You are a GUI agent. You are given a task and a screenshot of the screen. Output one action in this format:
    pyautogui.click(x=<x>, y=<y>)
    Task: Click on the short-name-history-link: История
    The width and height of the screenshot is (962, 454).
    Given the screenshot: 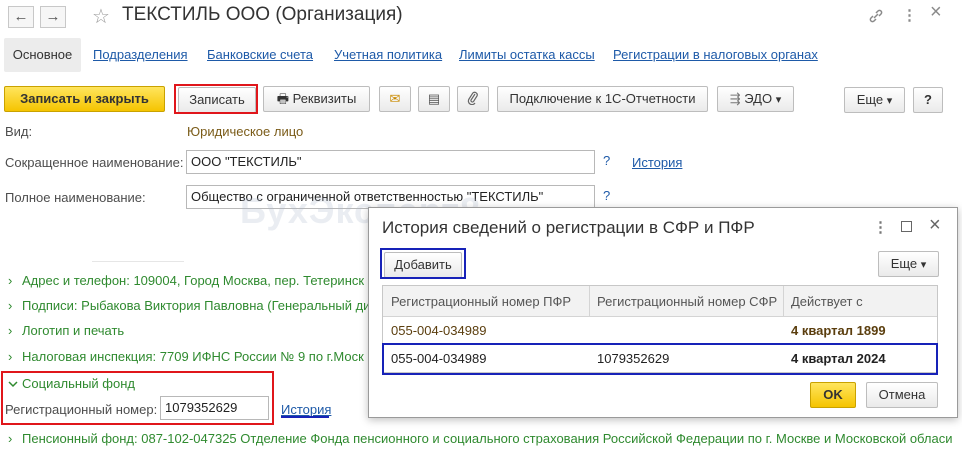 What is the action you would take?
    pyautogui.click(x=657, y=162)
    